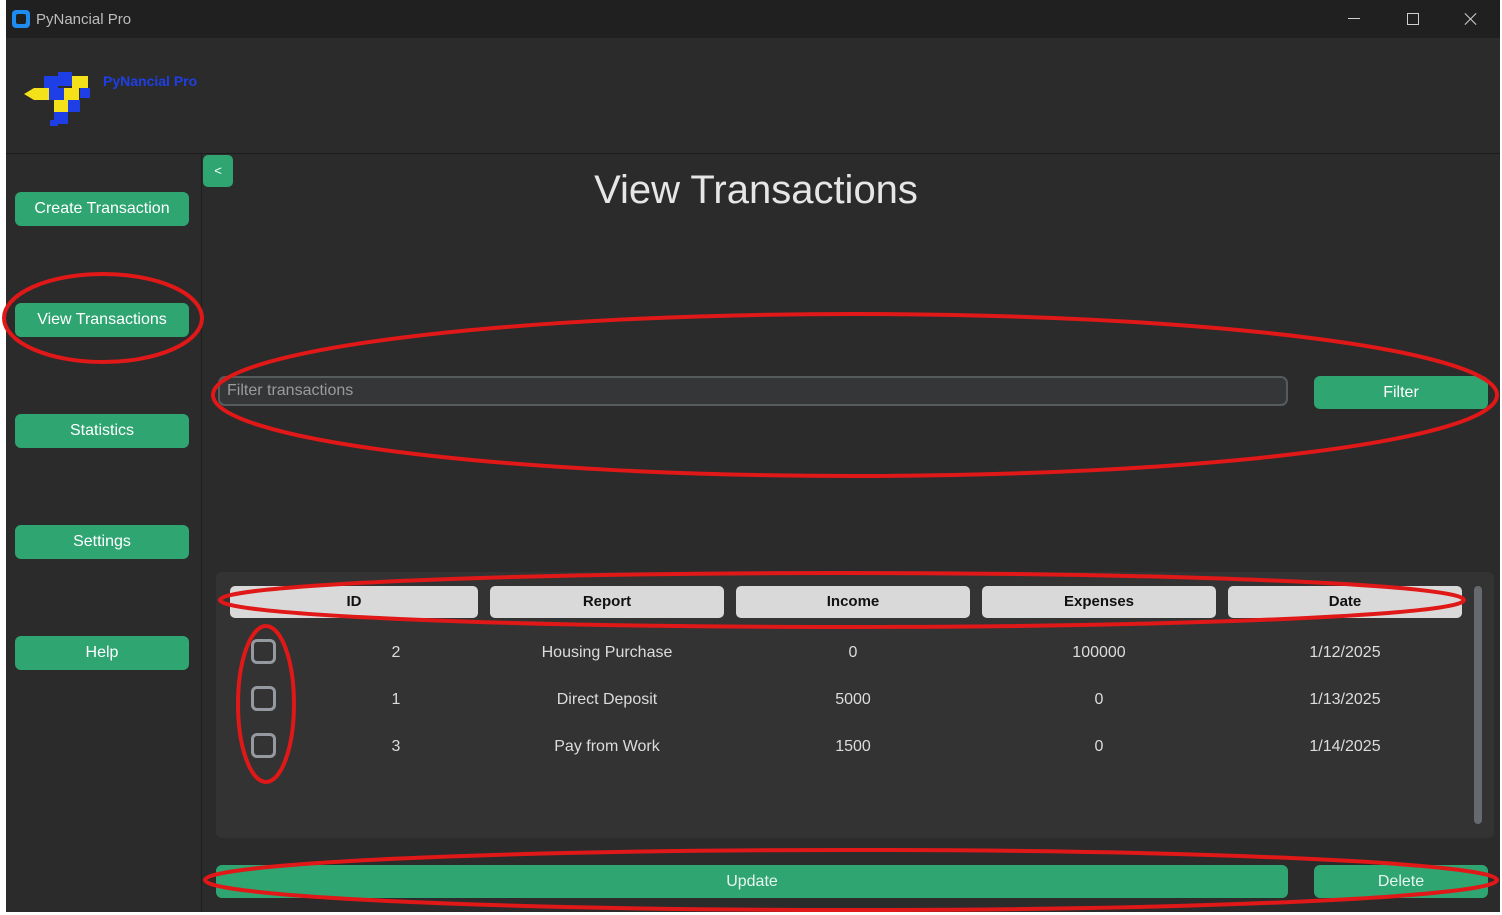 The image size is (1502, 915). What do you see at coordinates (21, 19) in the screenshot?
I see `app-icon` at bounding box center [21, 19].